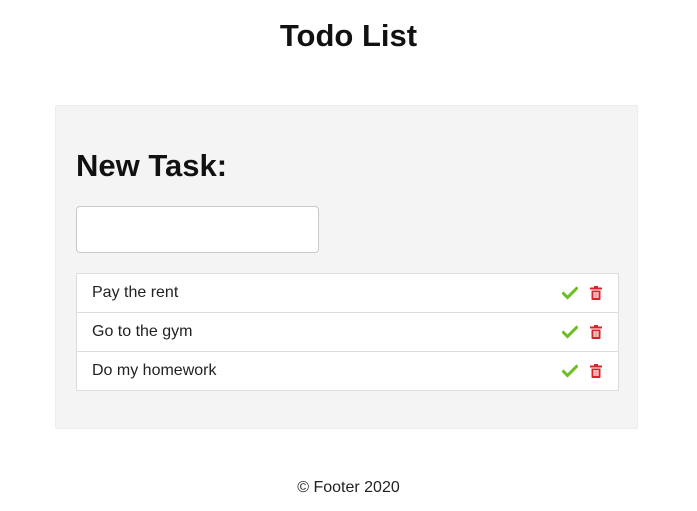 This screenshot has height=511, width=697. Describe the element at coordinates (347, 371) in the screenshot. I see `task-item: Do my homework` at that location.